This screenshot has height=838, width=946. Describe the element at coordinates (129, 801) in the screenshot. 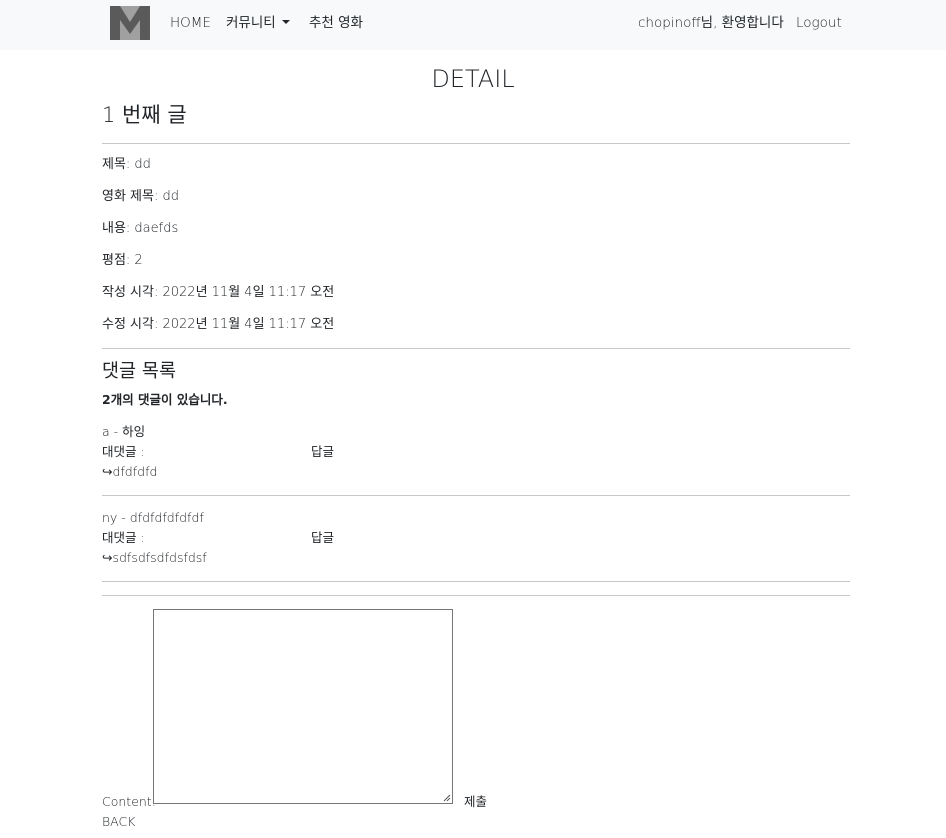

I see `content-label: Content:` at that location.